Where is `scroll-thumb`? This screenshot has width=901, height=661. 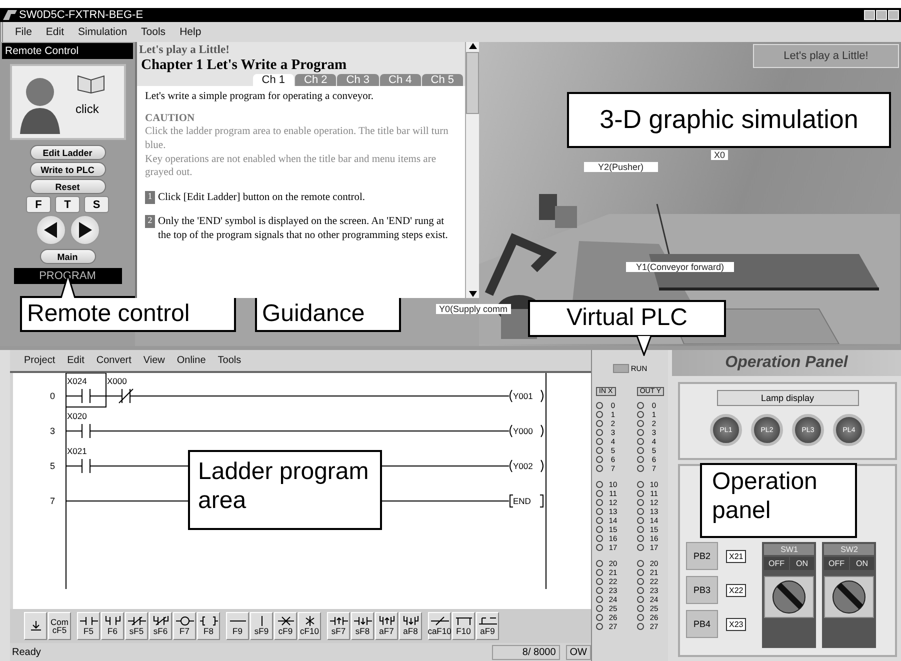 scroll-thumb is located at coordinates (472, 83).